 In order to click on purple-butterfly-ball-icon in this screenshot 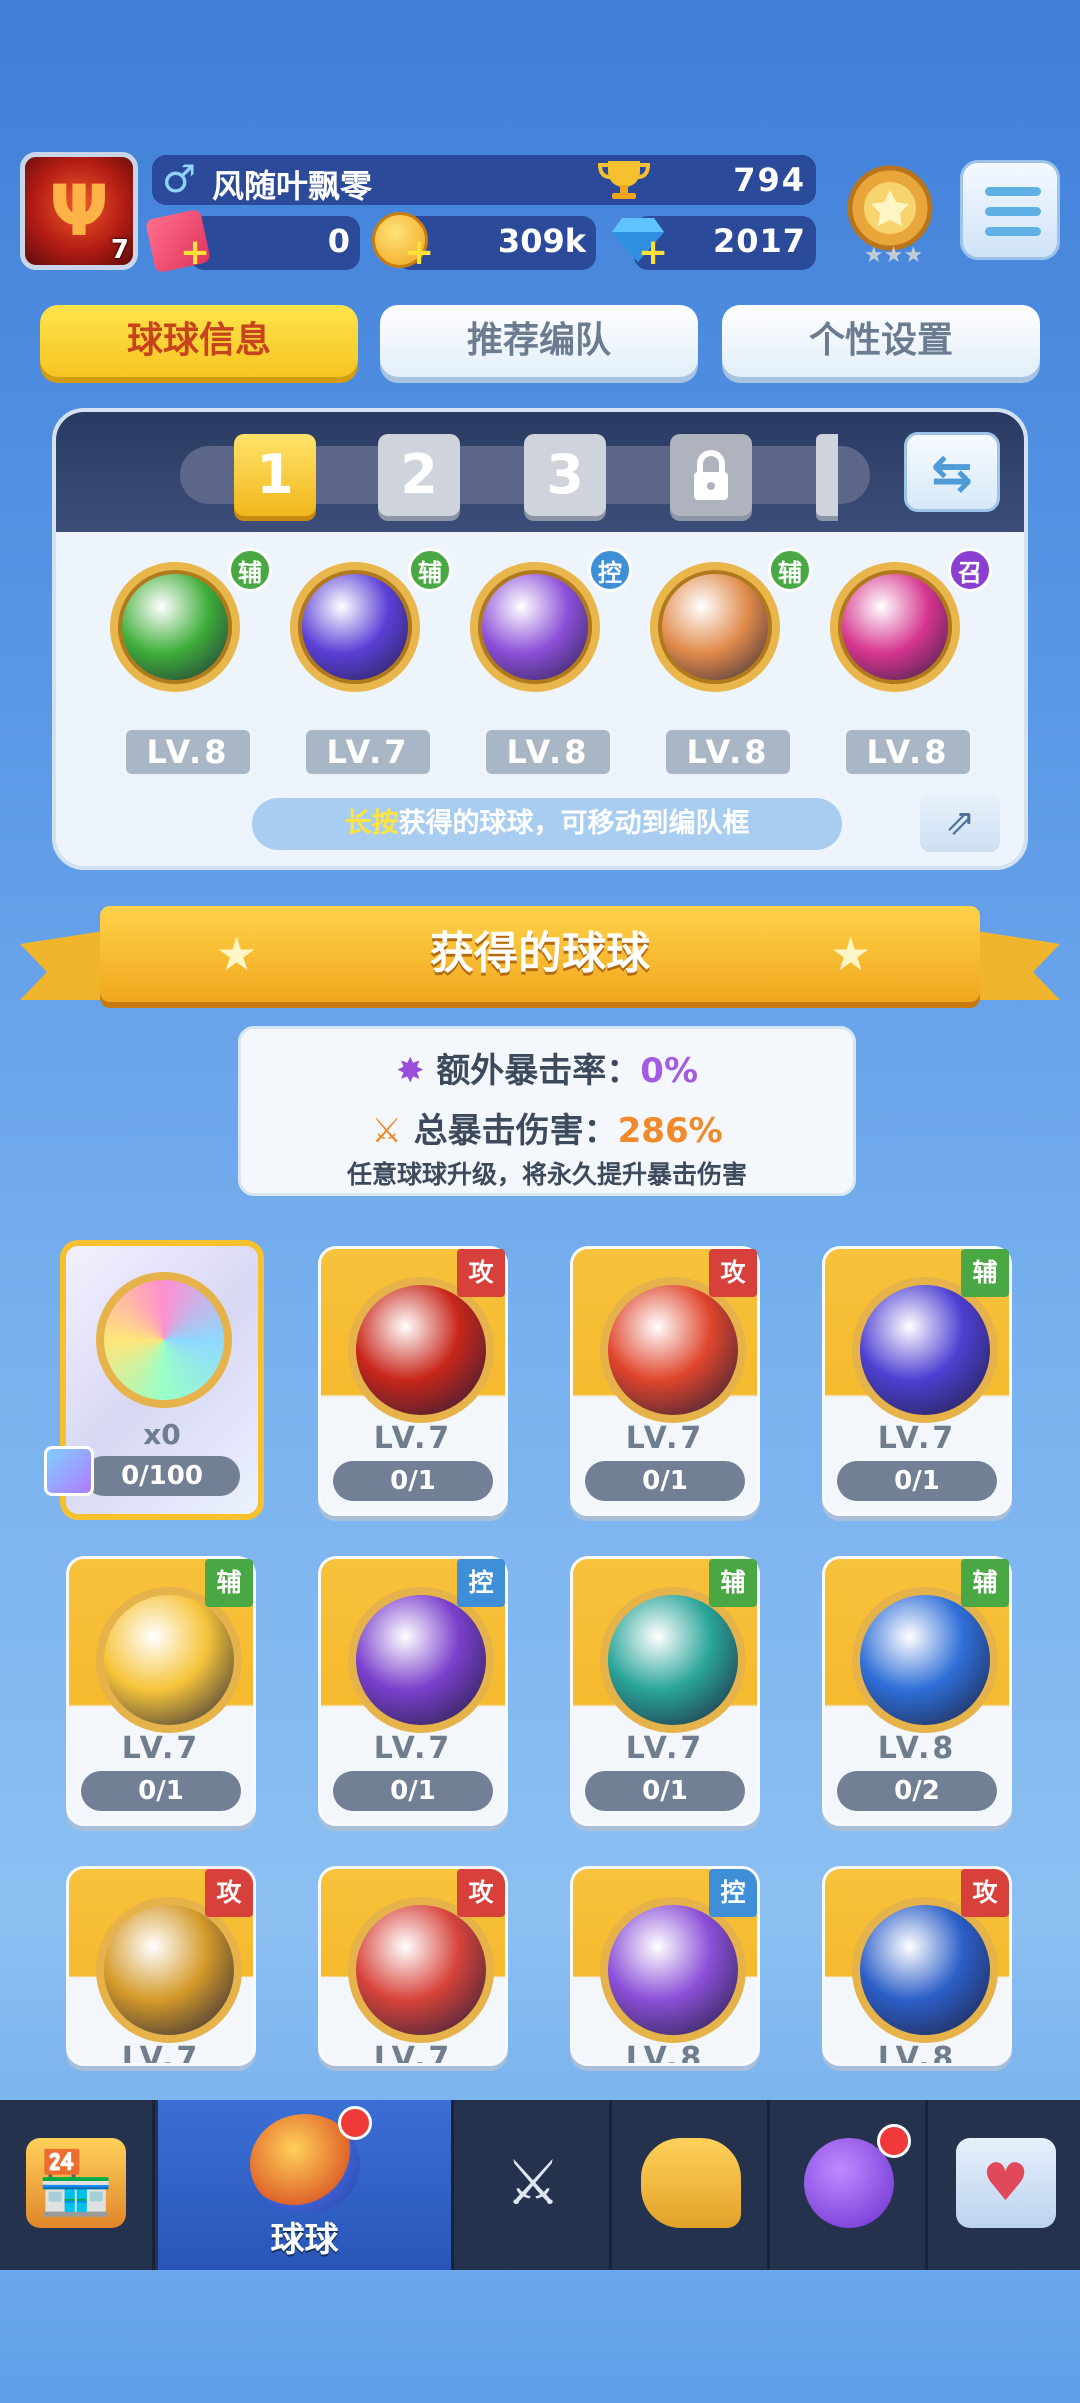, I will do `click(535, 627)`.